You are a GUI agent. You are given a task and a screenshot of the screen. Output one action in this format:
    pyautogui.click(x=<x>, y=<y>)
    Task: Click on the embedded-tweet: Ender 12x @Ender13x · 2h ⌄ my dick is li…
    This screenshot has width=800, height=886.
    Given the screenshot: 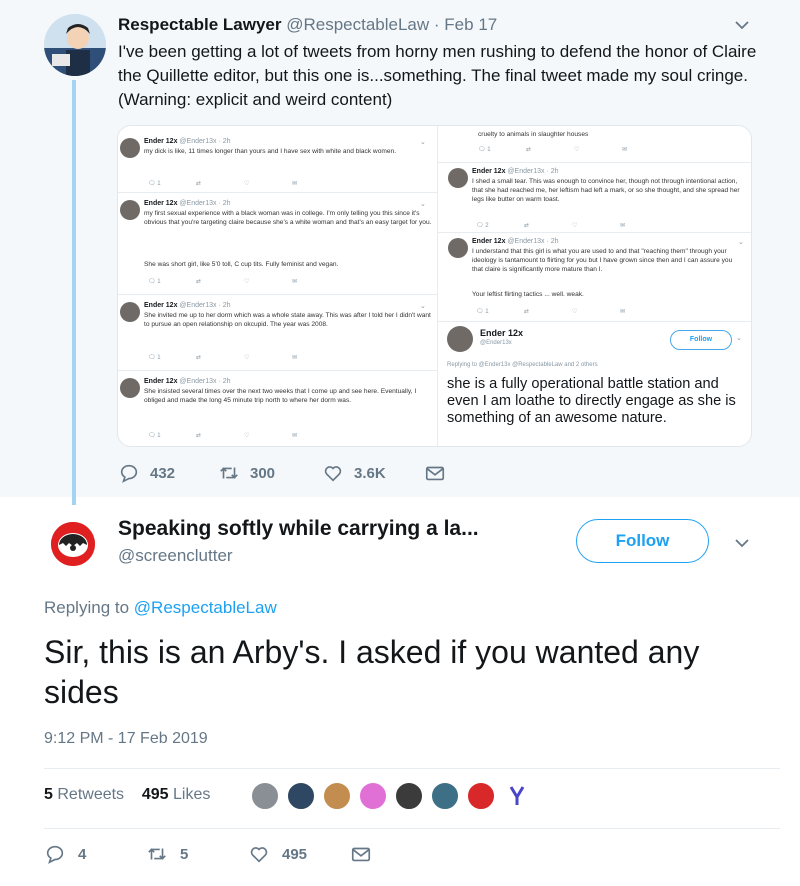 What is the action you would take?
    pyautogui.click(x=275, y=168)
    